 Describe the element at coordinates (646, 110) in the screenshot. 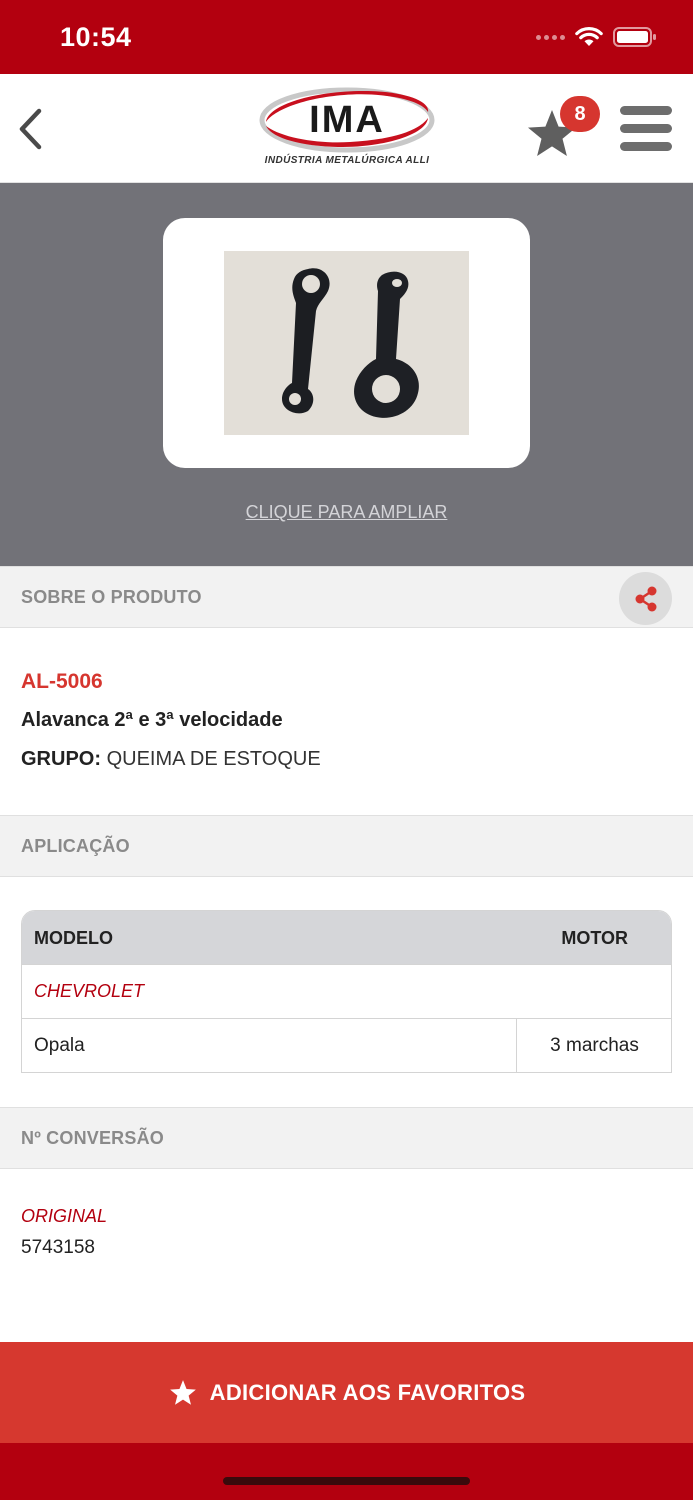

I see `hamburger-menu-icon` at that location.